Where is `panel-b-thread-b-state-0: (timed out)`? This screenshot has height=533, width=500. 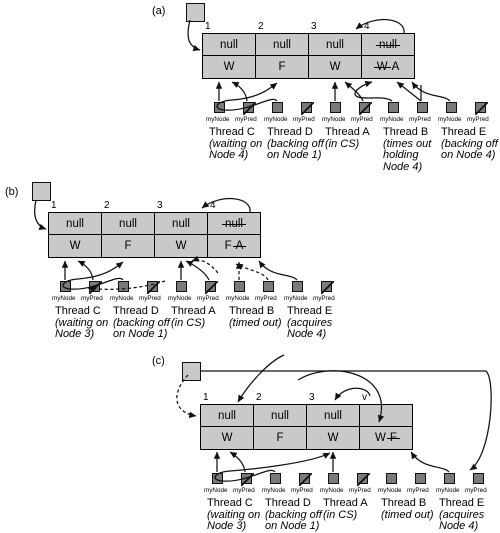 panel-b-thread-b-state-0: (timed out) is located at coordinates (255, 322).